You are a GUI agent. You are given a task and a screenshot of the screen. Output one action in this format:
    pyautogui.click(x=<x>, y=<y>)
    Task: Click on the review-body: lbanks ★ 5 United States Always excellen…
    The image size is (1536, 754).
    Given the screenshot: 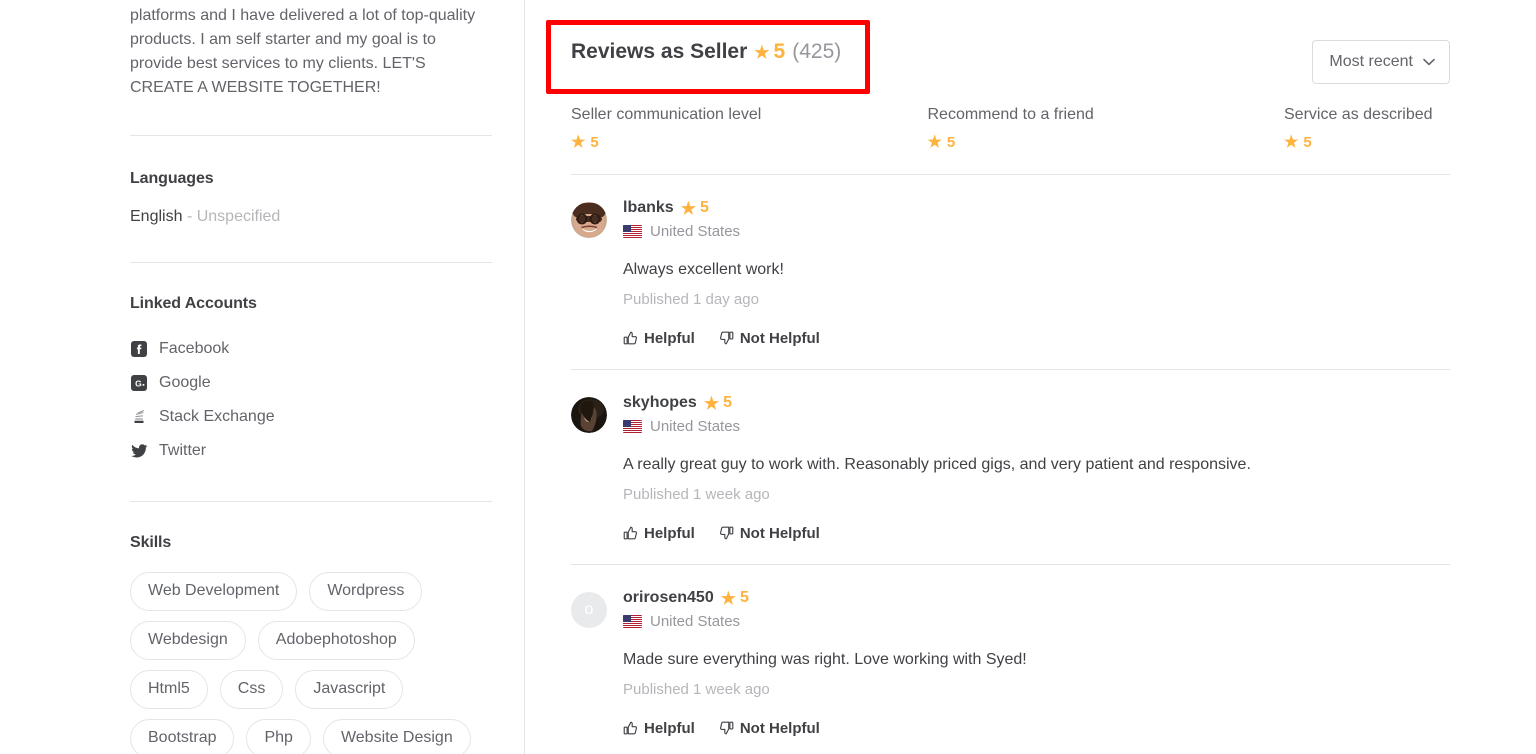 What is the action you would take?
    pyautogui.click(x=1036, y=273)
    